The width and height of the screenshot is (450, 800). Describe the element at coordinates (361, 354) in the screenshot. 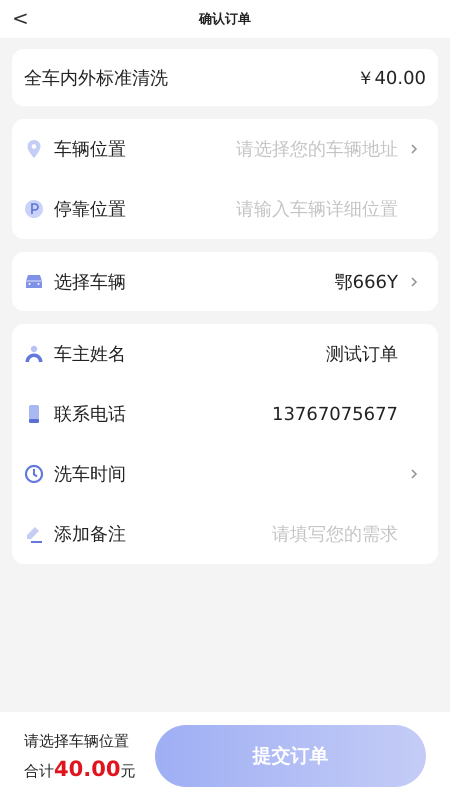

I see `field-value: 测试订单` at that location.